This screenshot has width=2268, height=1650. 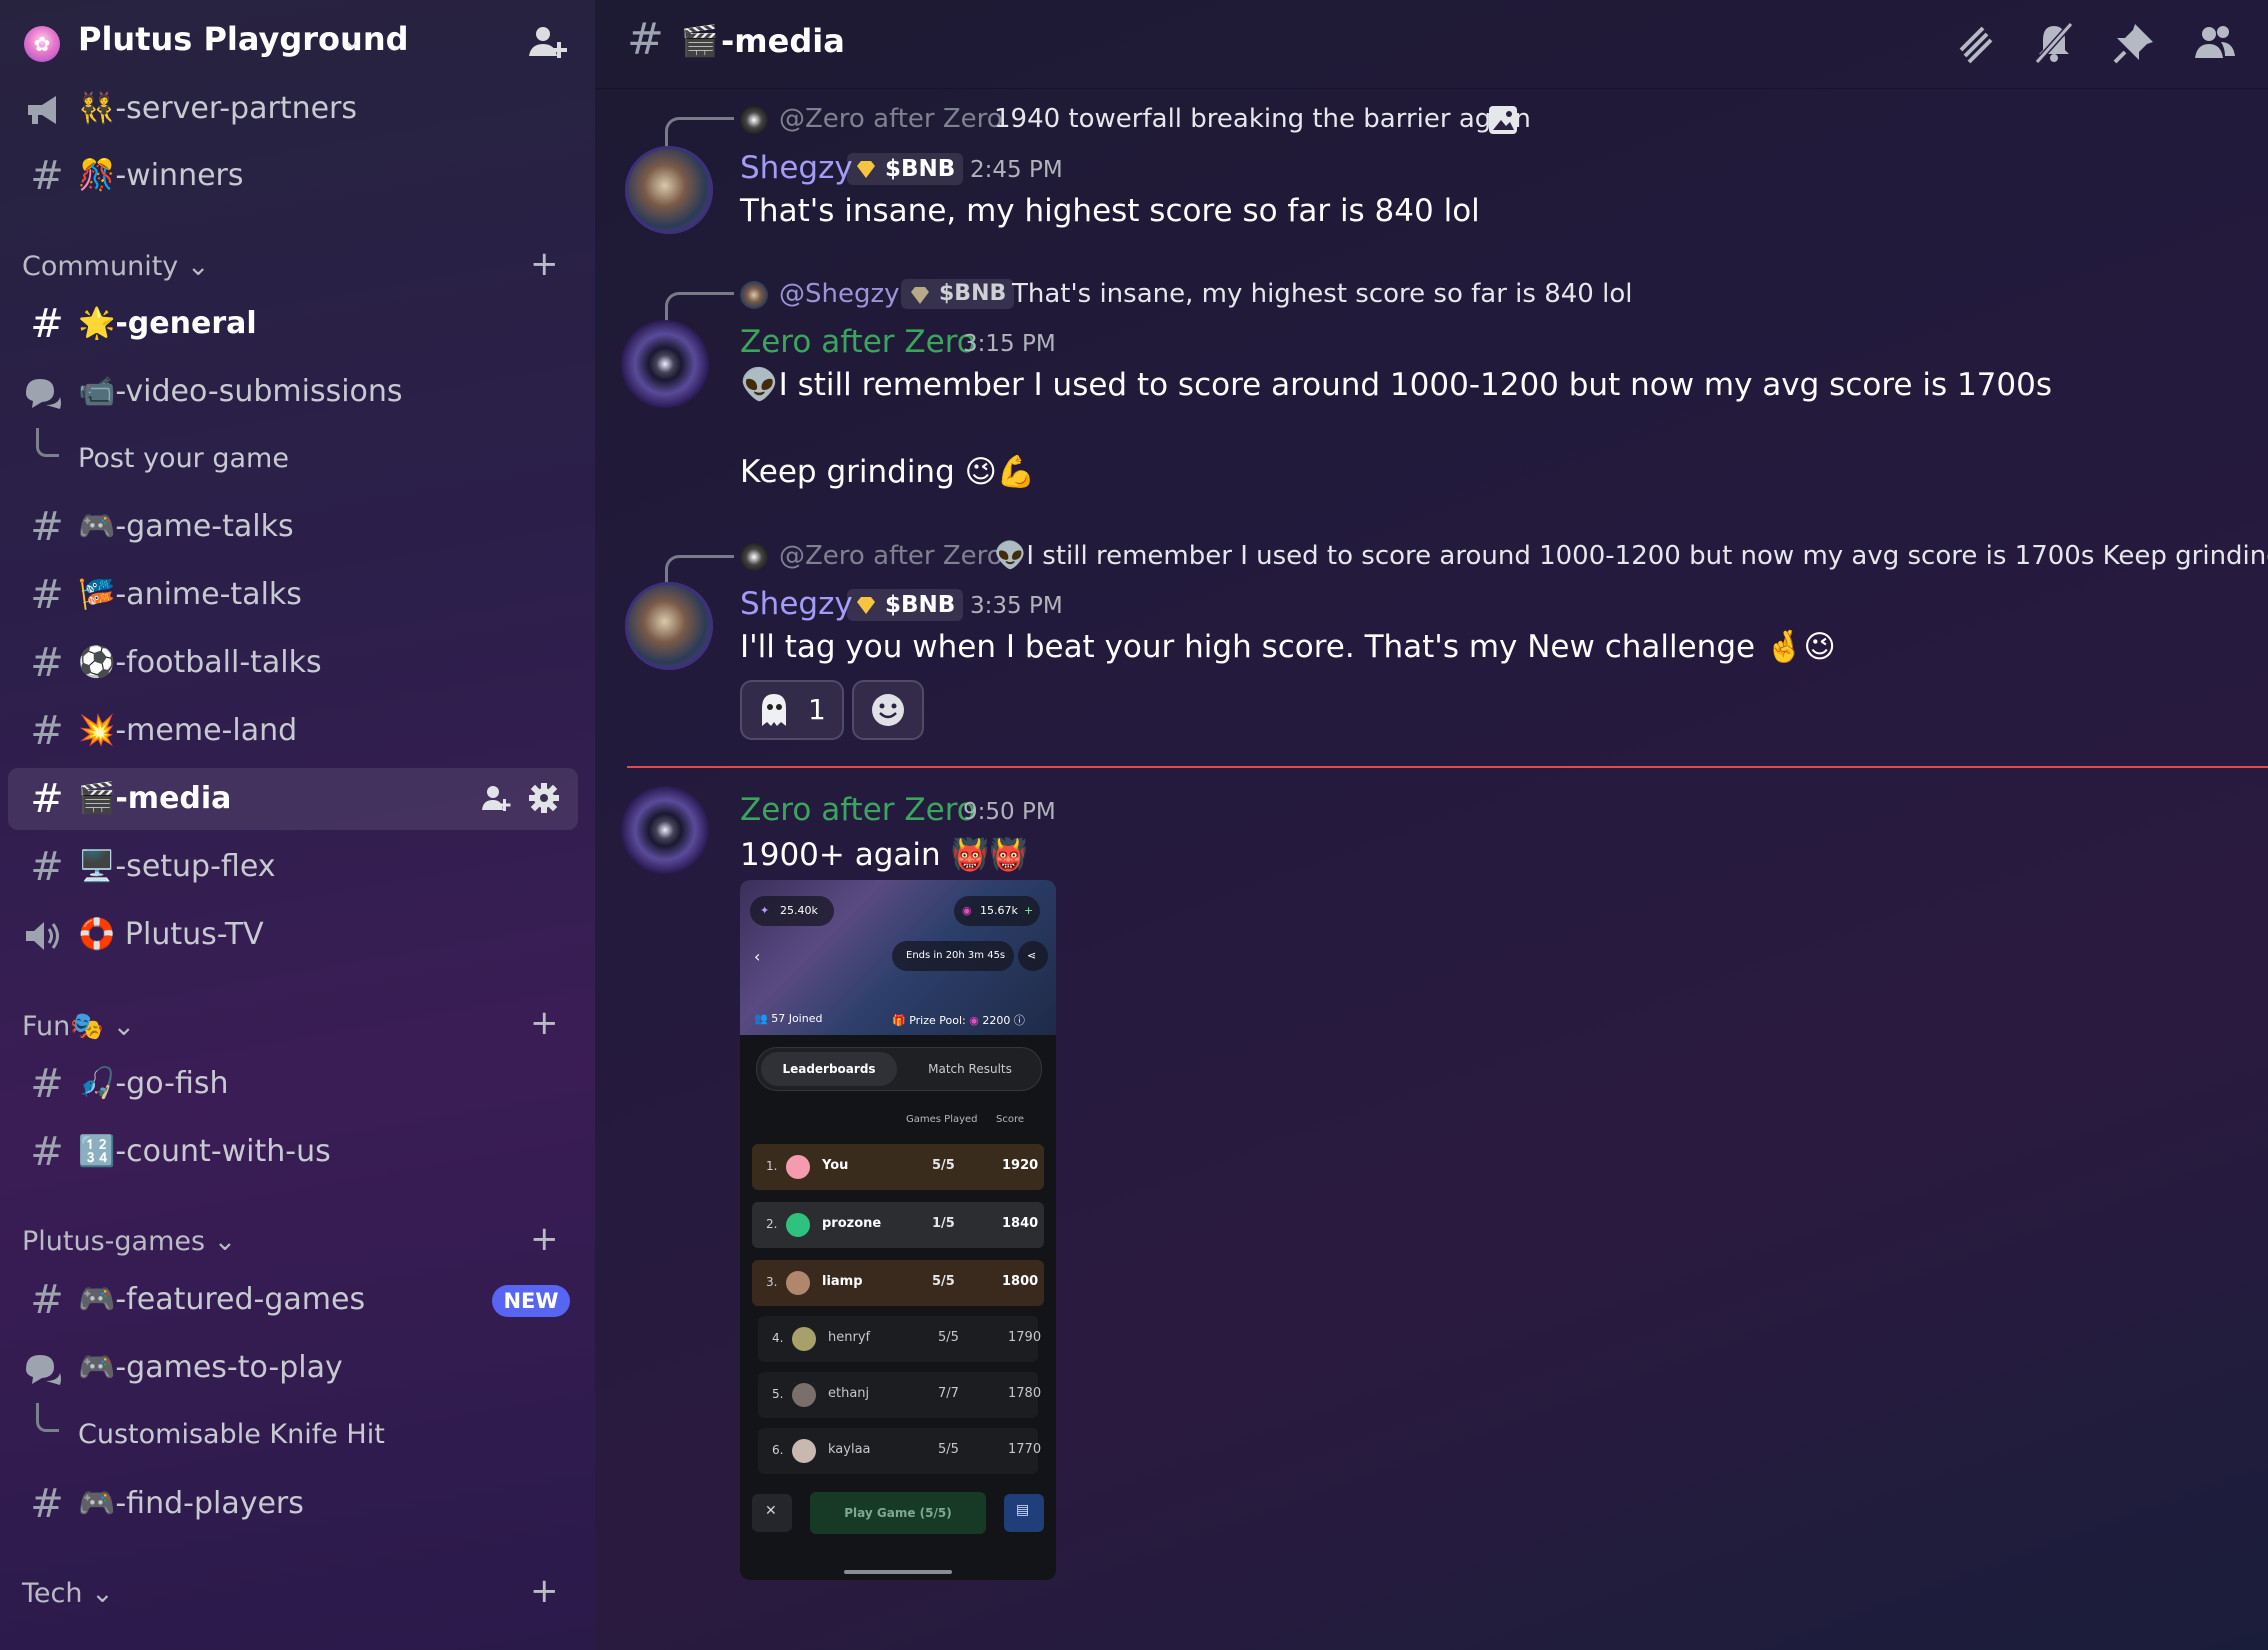 I want to click on channel-featured-games: # 🎮-featured-games NEW, so click(x=293, y=1300).